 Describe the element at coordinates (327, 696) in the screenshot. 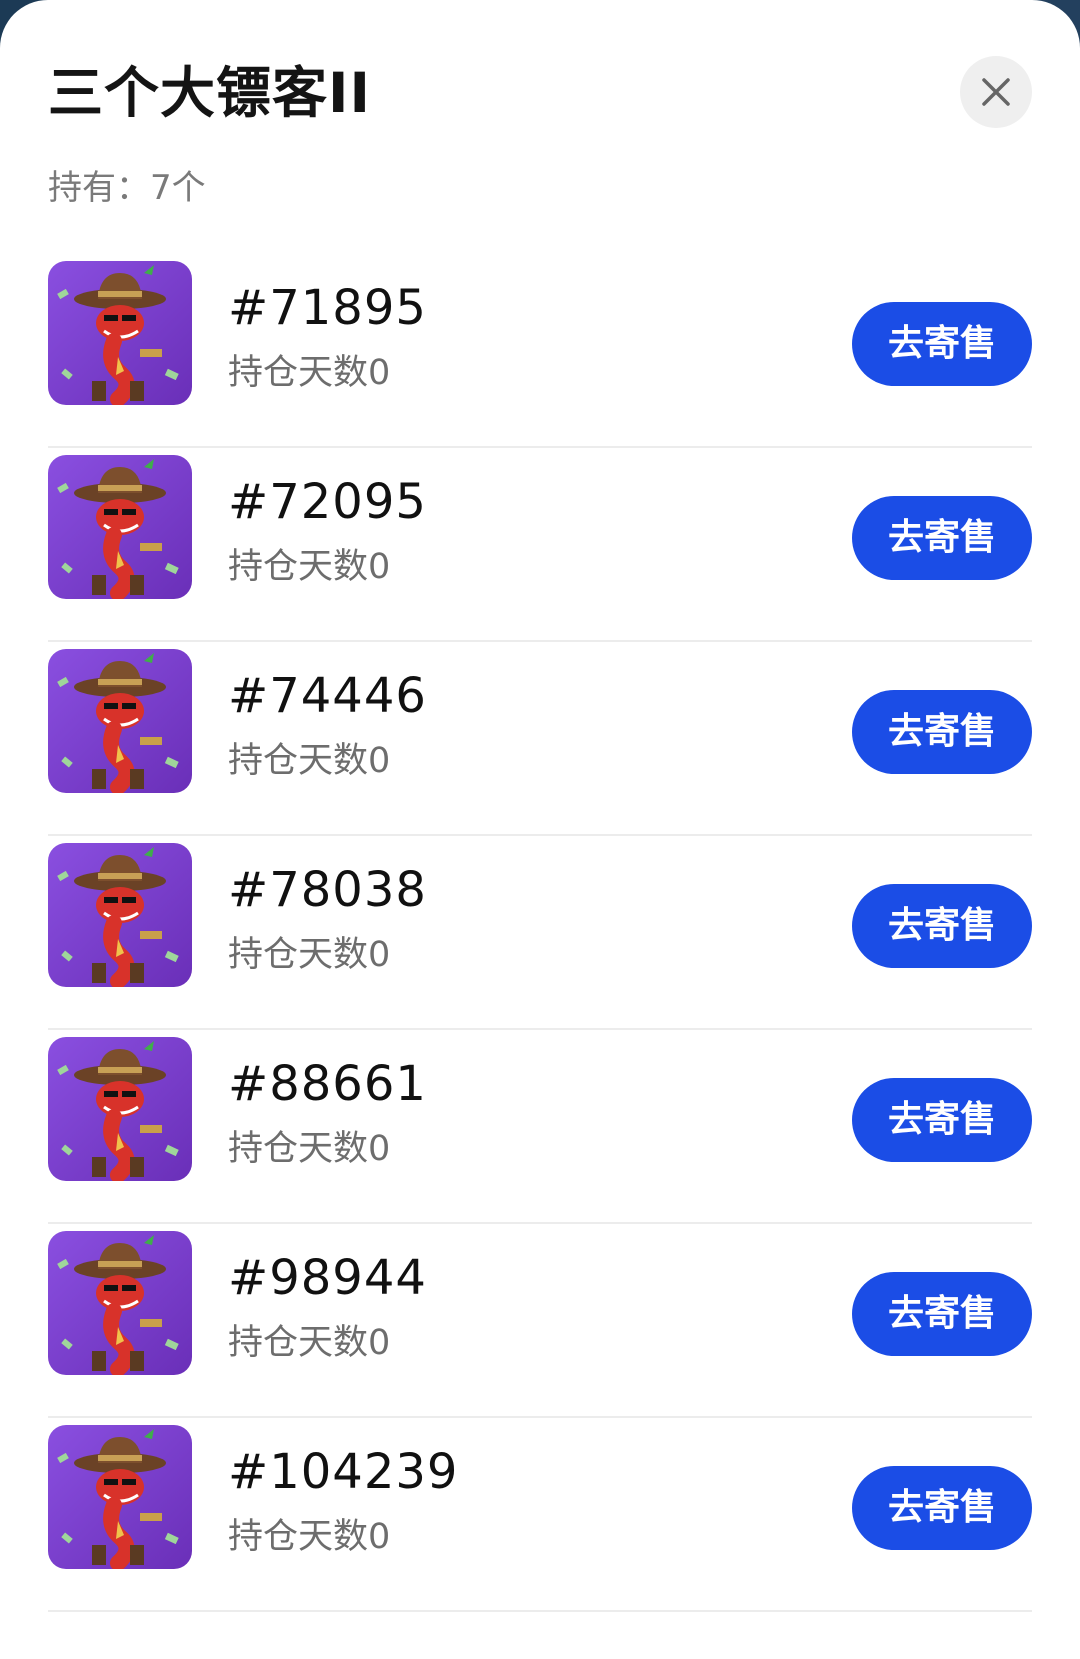

I see `token-id: #74446` at that location.